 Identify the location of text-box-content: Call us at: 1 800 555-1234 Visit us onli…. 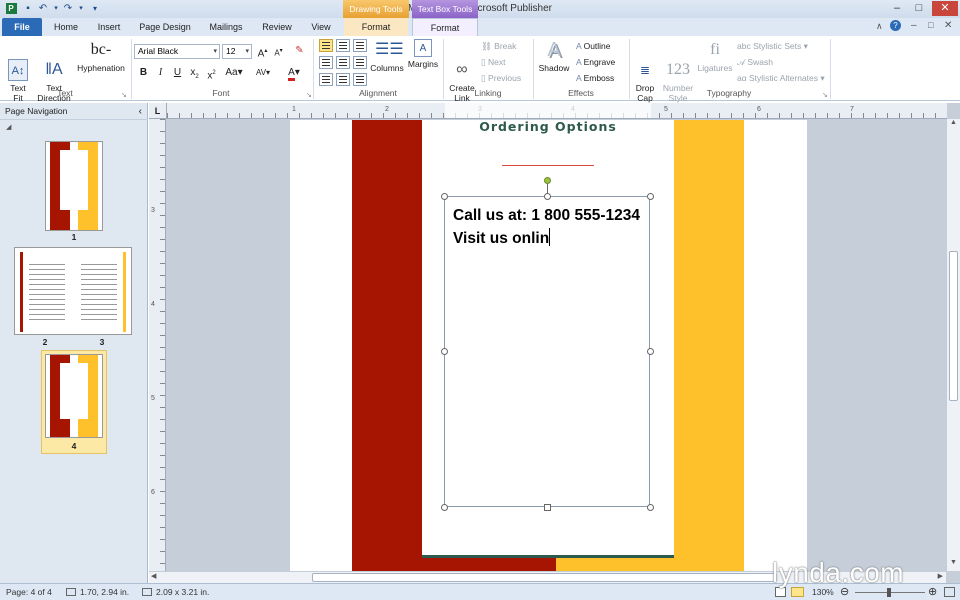
(549, 227).